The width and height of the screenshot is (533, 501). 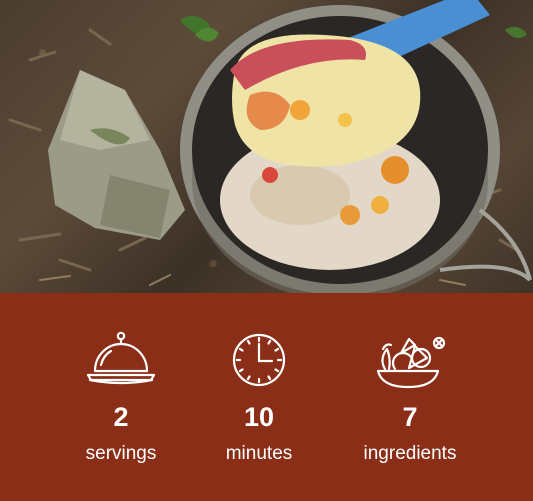 I want to click on servings-value: 2, so click(x=121, y=417).